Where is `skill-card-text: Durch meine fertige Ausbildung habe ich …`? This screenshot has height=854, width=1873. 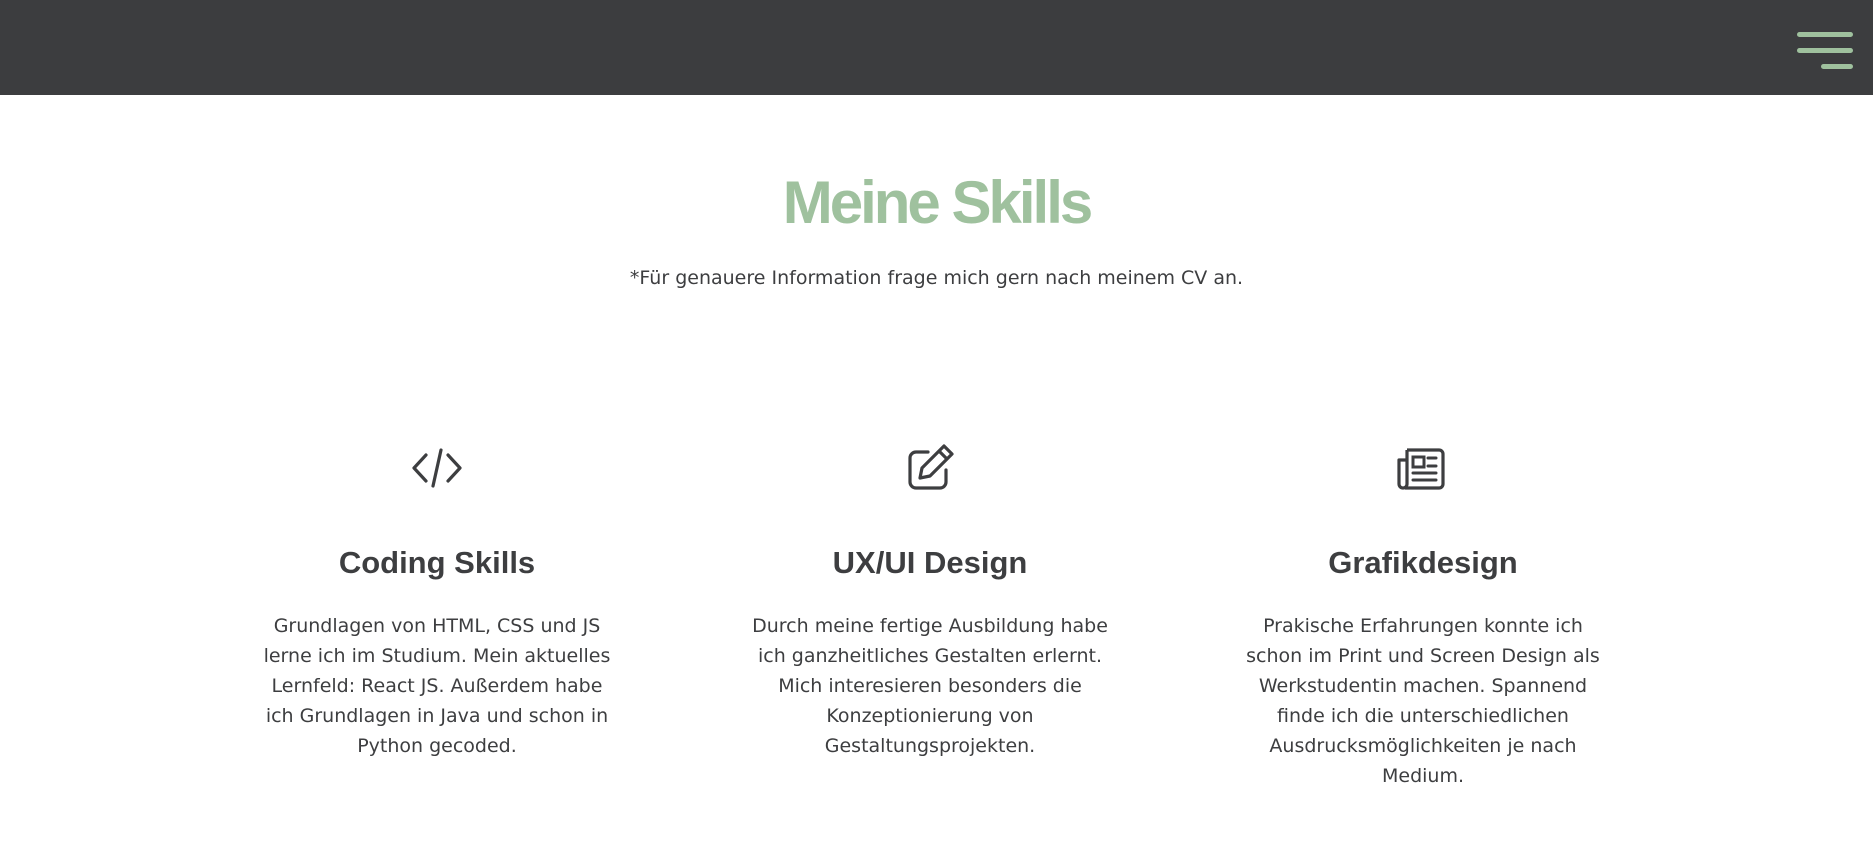
skill-card-text: Durch meine fertige Ausbildung habe ich … is located at coordinates (930, 686).